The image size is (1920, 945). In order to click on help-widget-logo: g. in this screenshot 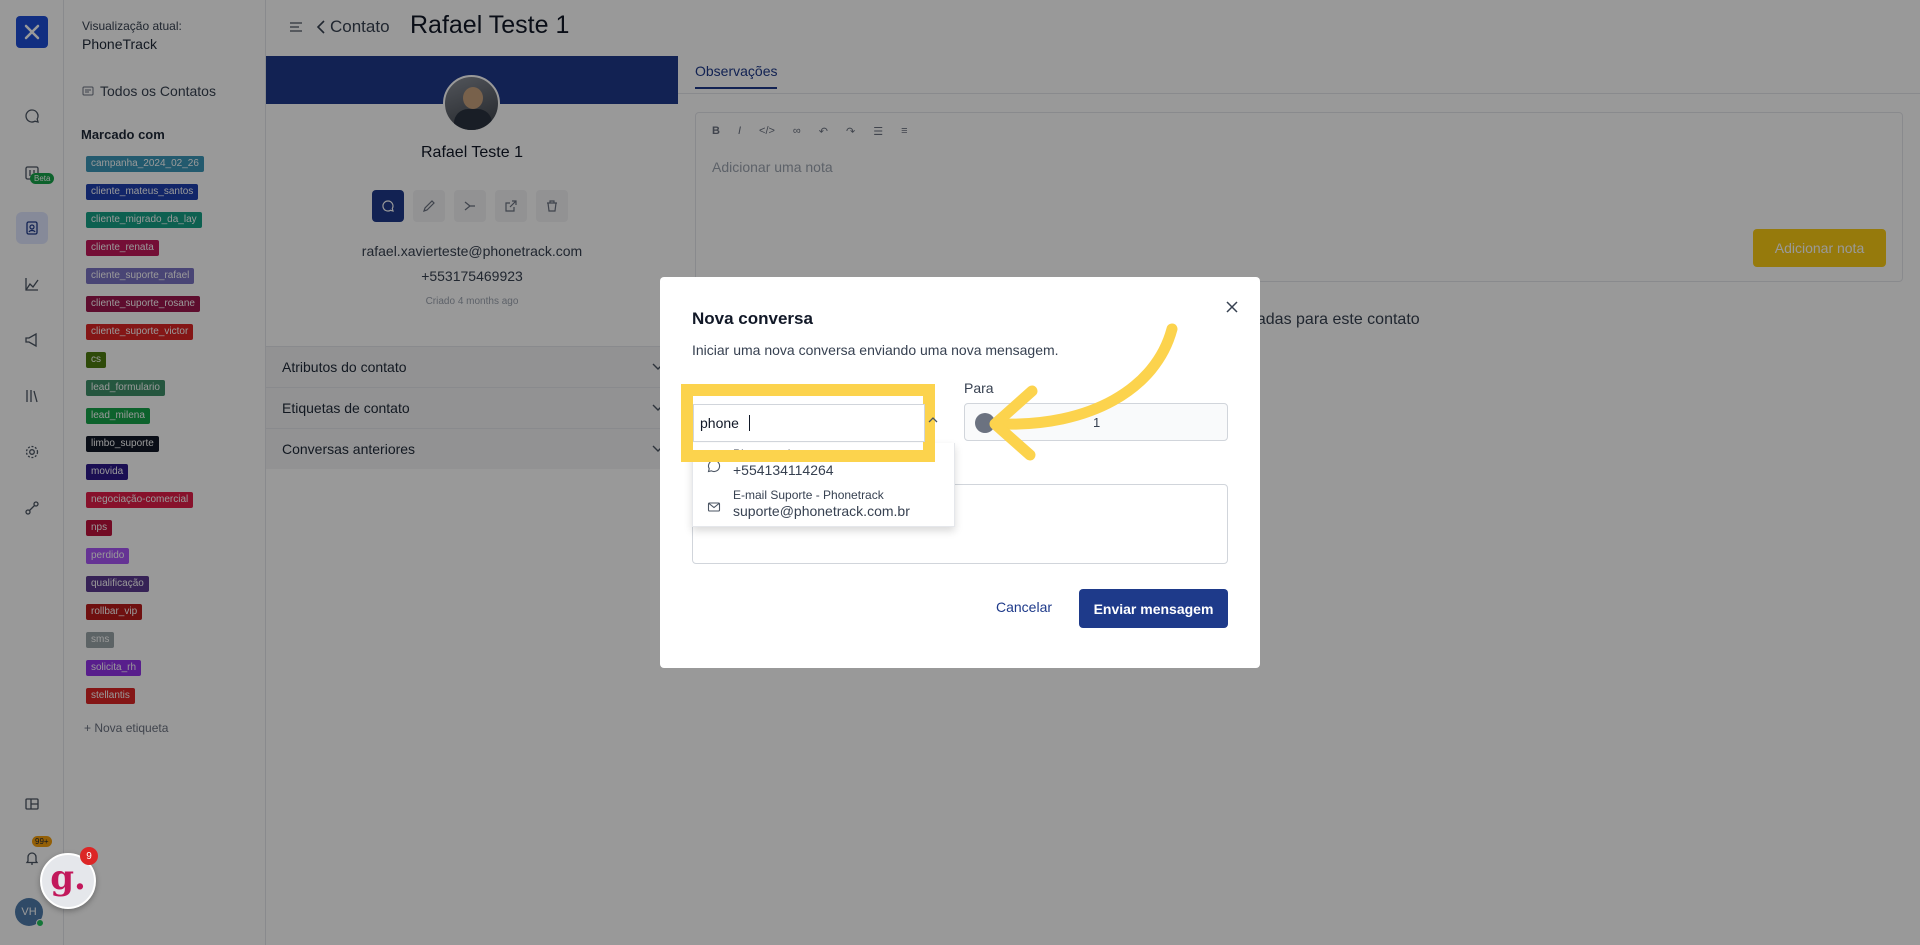, I will do `click(68, 878)`.